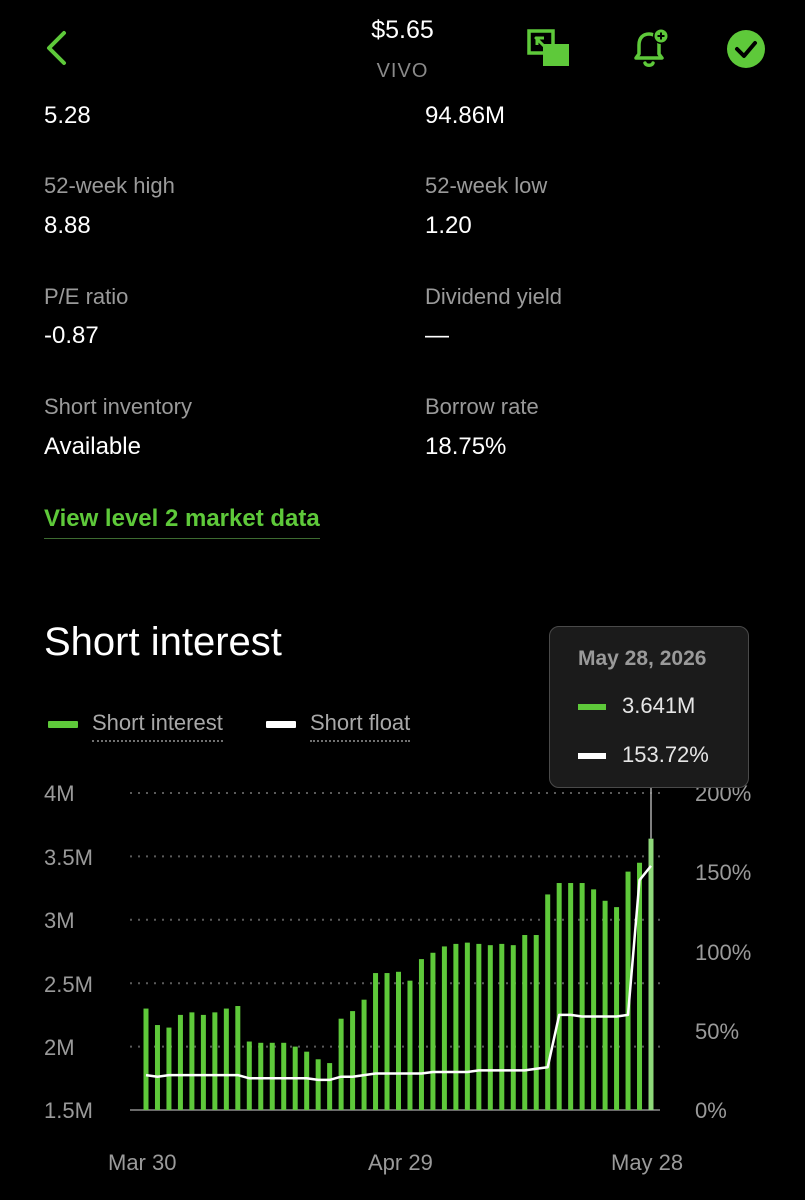  What do you see at coordinates (659, 705) in the screenshot?
I see `tooltip-short-interest: 3.641M` at bounding box center [659, 705].